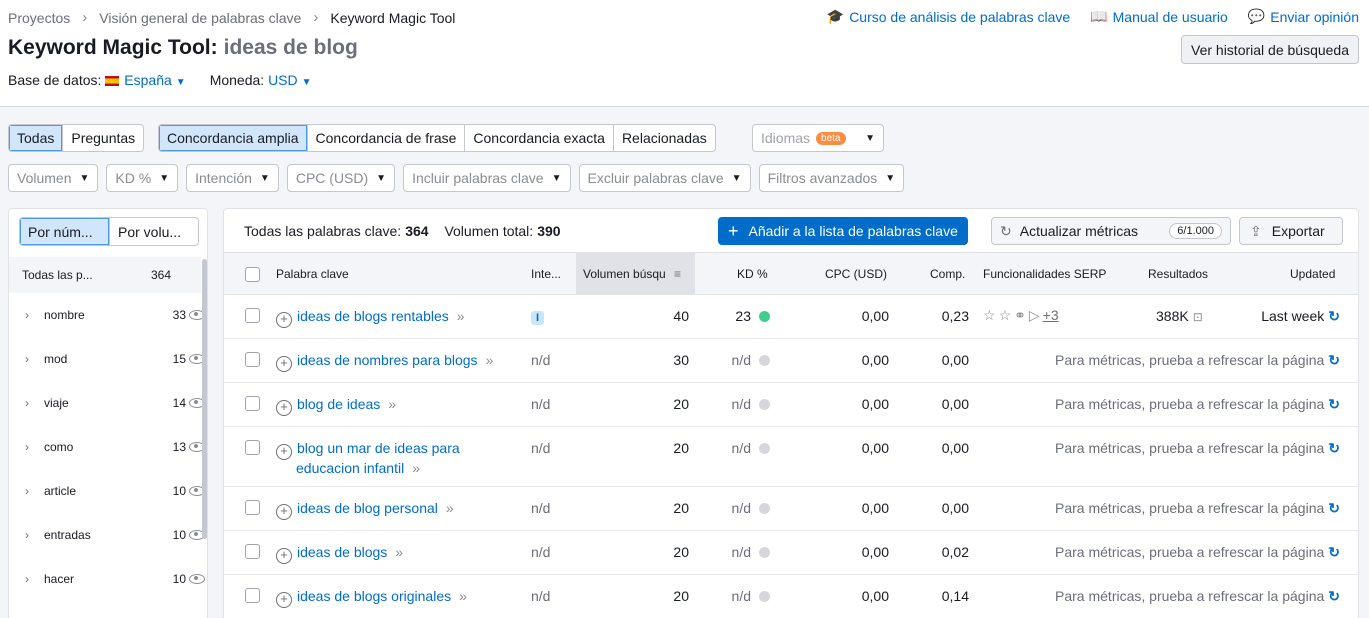 The height and width of the screenshot is (618, 1369). Describe the element at coordinates (107, 403) in the screenshot. I see `sidebar-group-item: › viaje 14` at that location.